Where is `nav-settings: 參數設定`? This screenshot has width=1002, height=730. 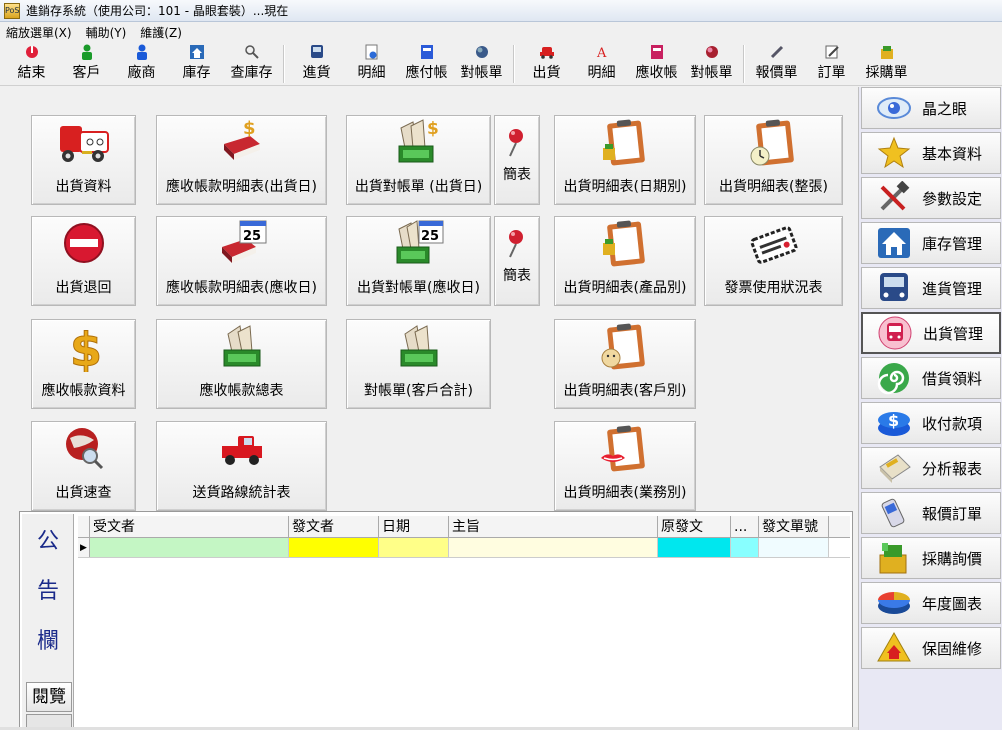
nav-settings: 參數設定 is located at coordinates (931, 198).